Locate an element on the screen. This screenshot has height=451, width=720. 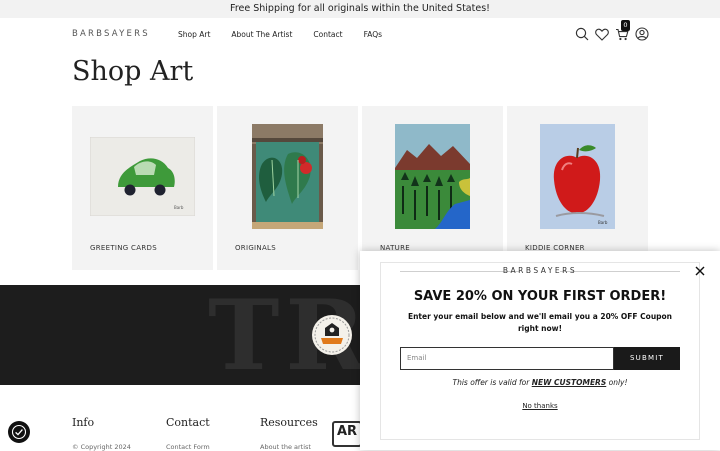
page-title: Shop Art is located at coordinates (133, 71).